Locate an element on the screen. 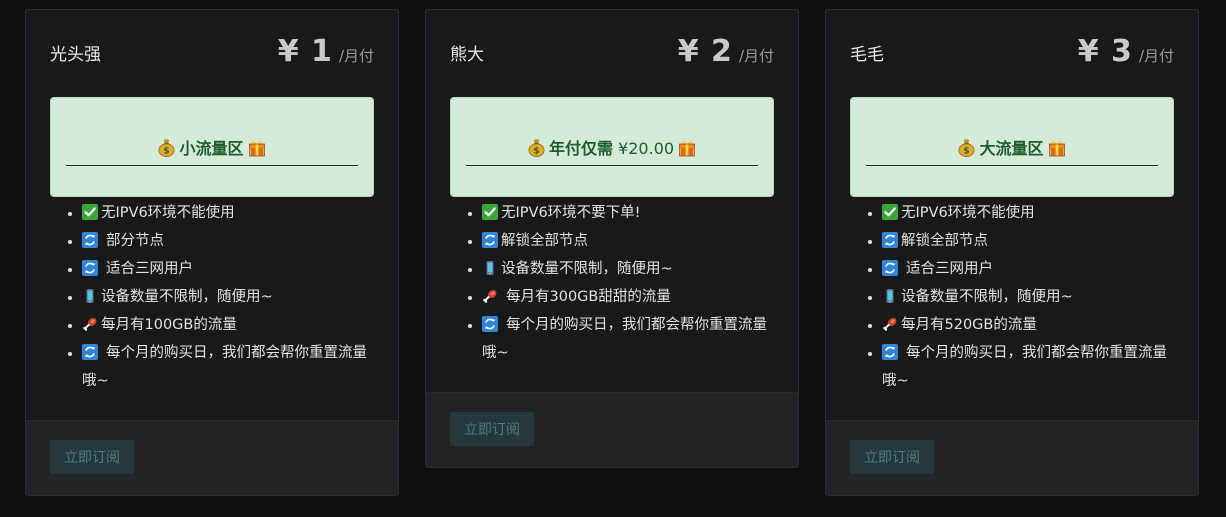 This screenshot has width=1226, height=517. price-amount: ¥ 3 is located at coordinates (1105, 51).